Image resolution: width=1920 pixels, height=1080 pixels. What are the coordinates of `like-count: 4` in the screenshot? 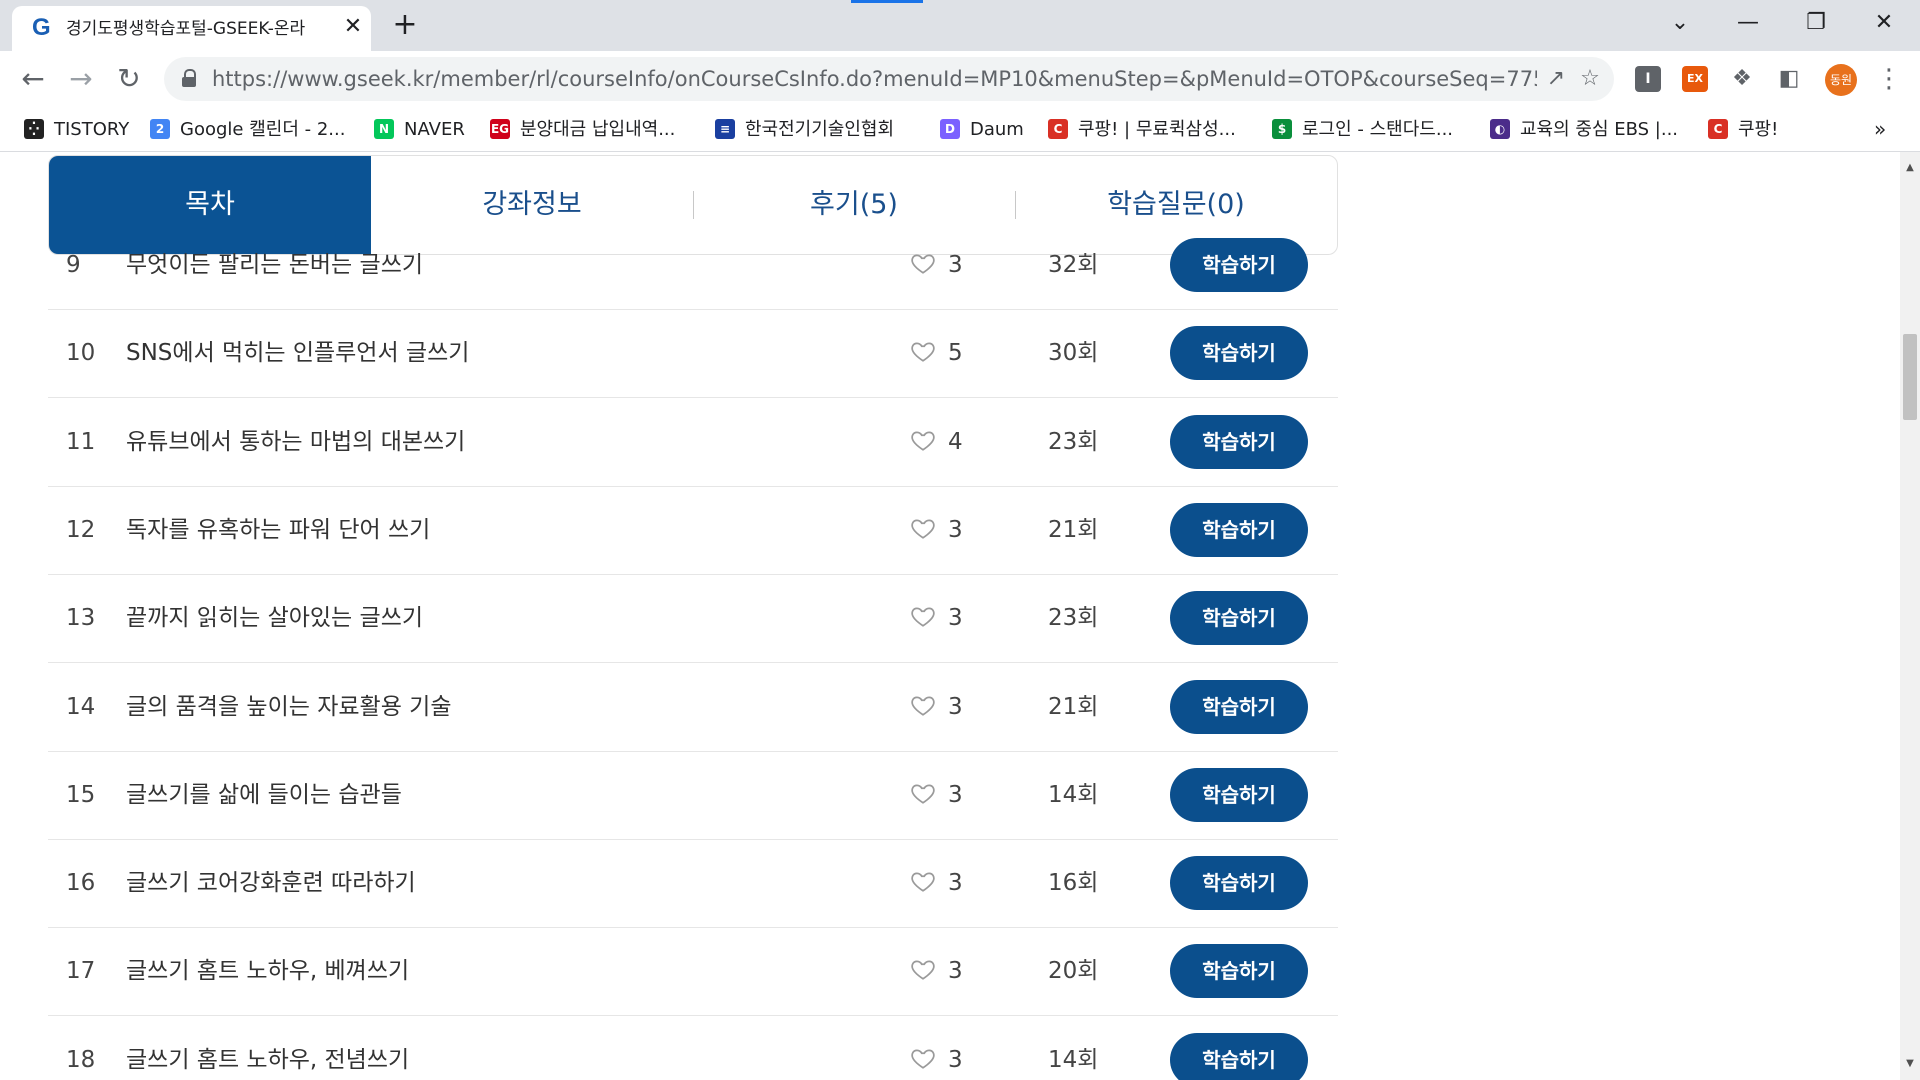 It's located at (955, 441).